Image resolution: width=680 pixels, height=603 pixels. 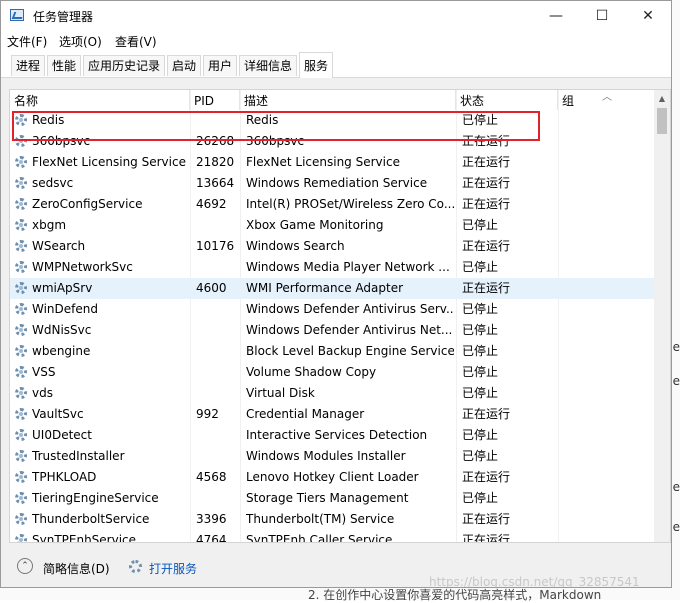 What do you see at coordinates (662, 316) in the screenshot?
I see `vertical-scrollbar: ▲` at bounding box center [662, 316].